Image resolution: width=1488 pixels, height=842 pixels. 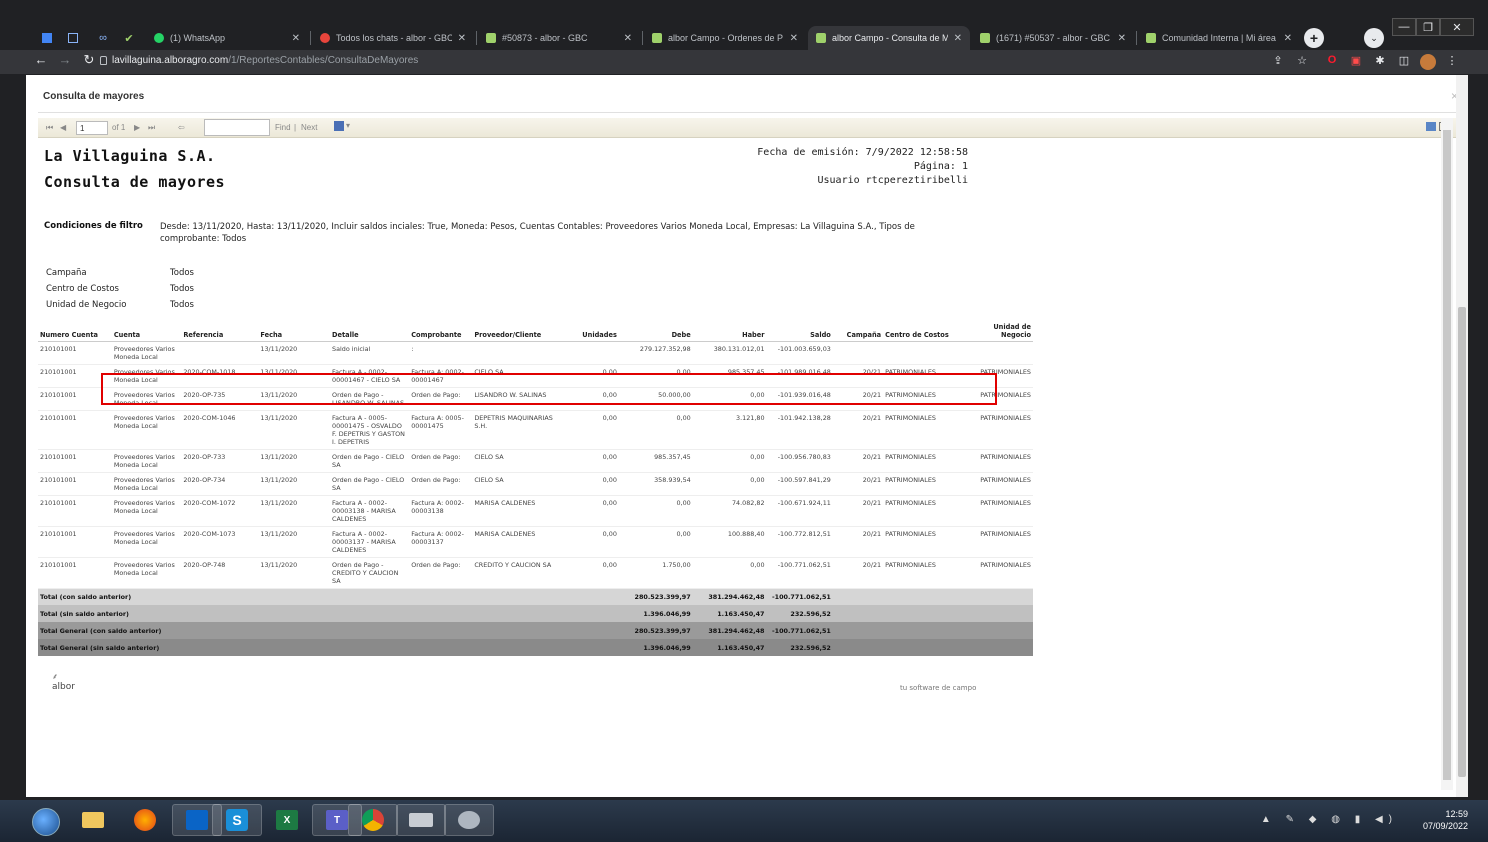 I want to click on tab-50537: (1671) #50537 - albor - GBC ✕, so click(x=1053, y=38).